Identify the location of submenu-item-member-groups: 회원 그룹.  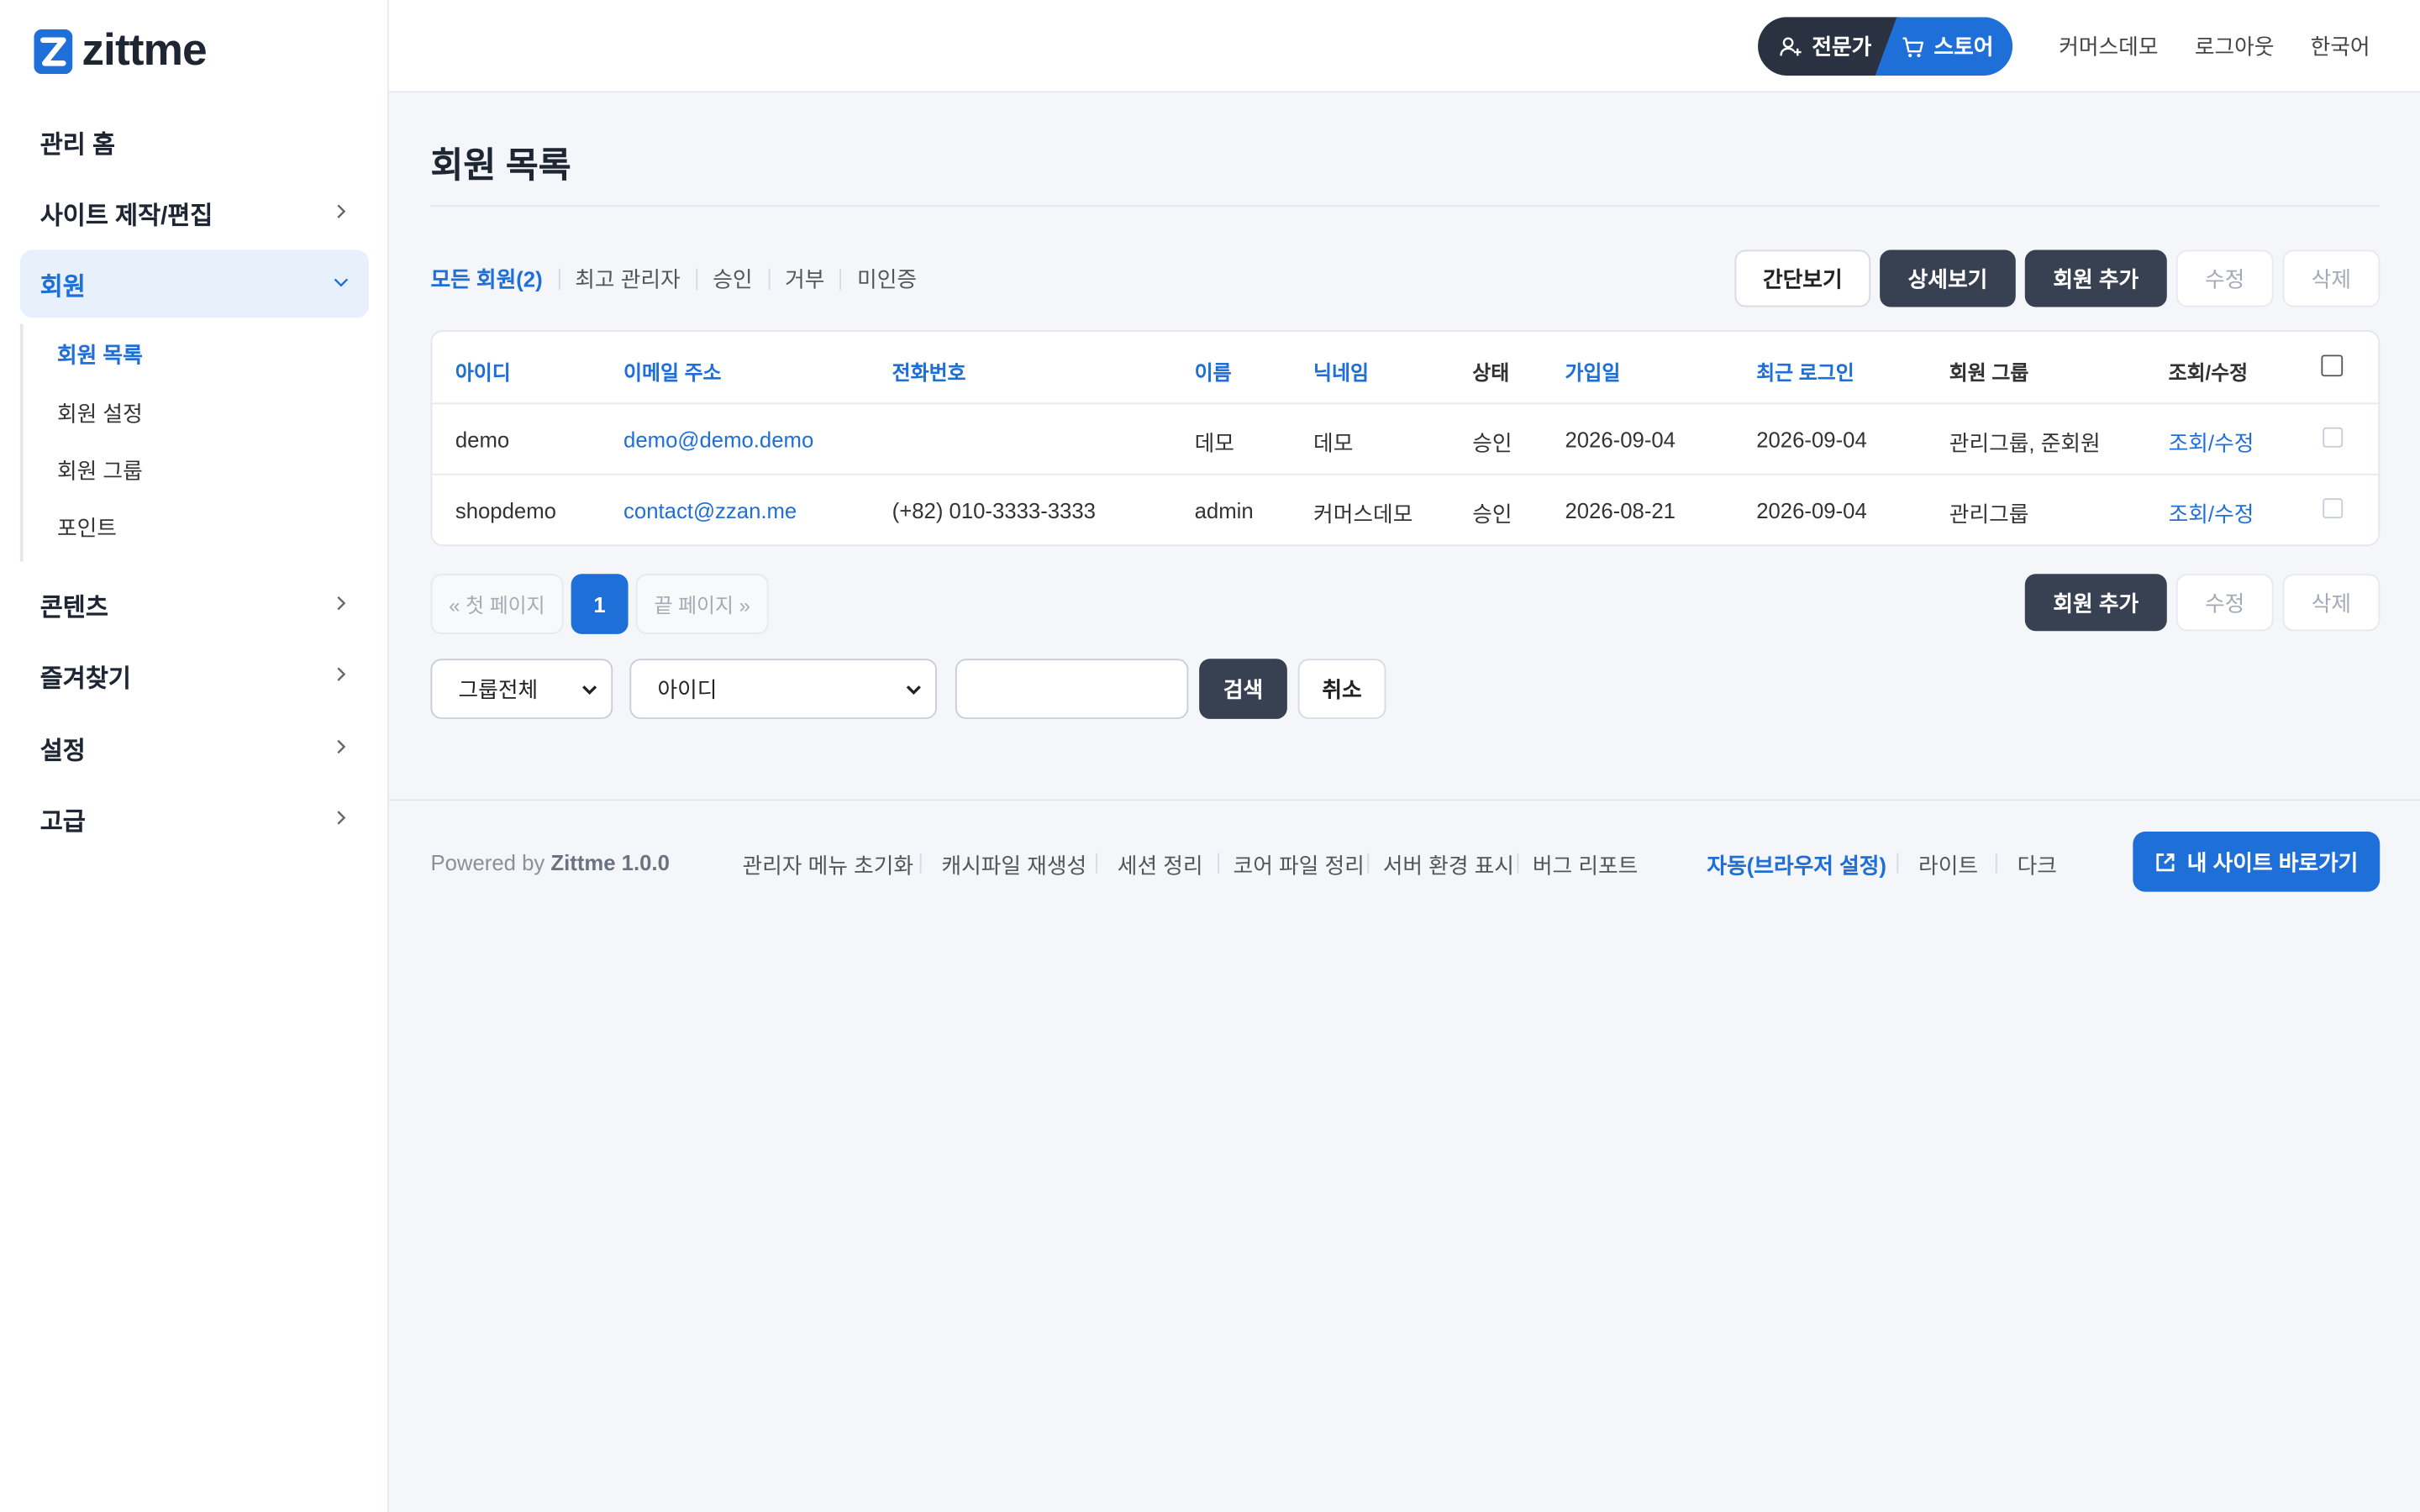
(100, 470).